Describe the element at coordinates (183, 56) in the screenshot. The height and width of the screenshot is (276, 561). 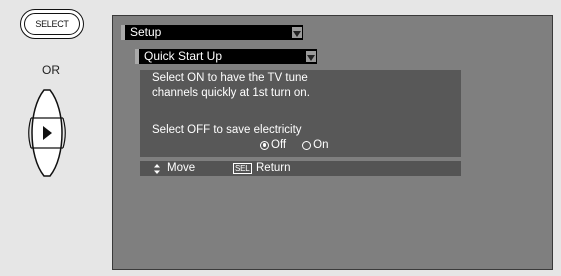
I see `quick-start-title: Quick Start Up` at that location.